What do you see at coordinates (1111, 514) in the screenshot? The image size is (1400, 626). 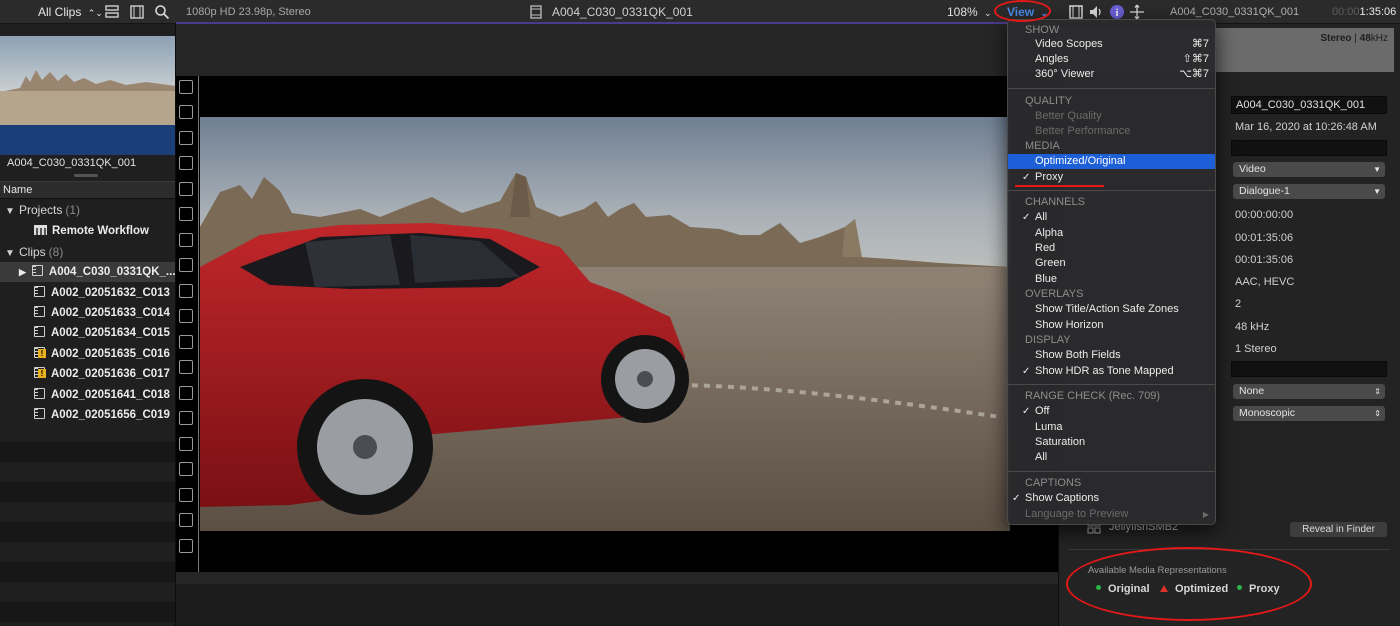 I see `menu-item-language-to-preview: Language to Preview ▶` at bounding box center [1111, 514].